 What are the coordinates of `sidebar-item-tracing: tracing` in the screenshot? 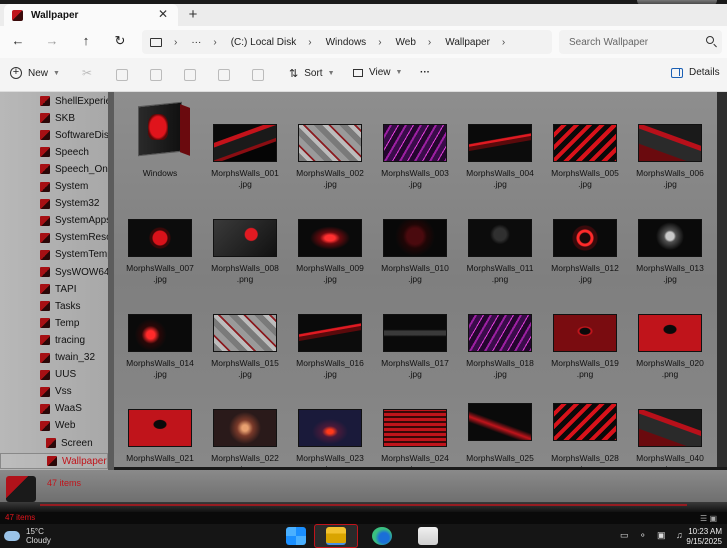 It's located at (62, 340).